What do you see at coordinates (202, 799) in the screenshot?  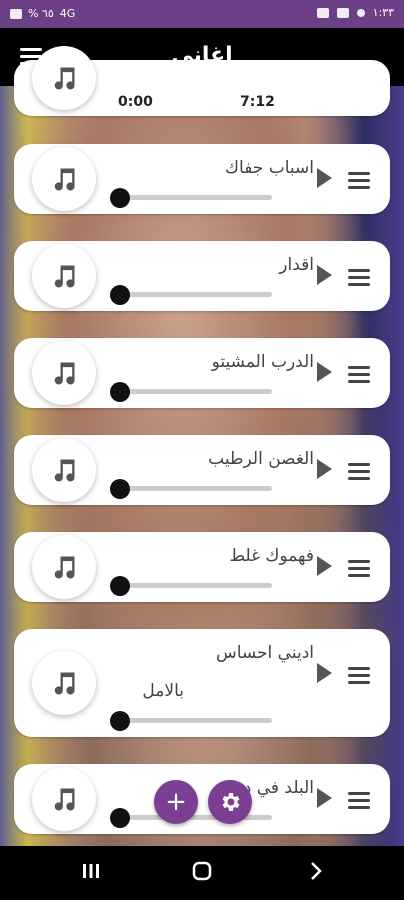 I see `song-card: البلد في دنيا` at bounding box center [202, 799].